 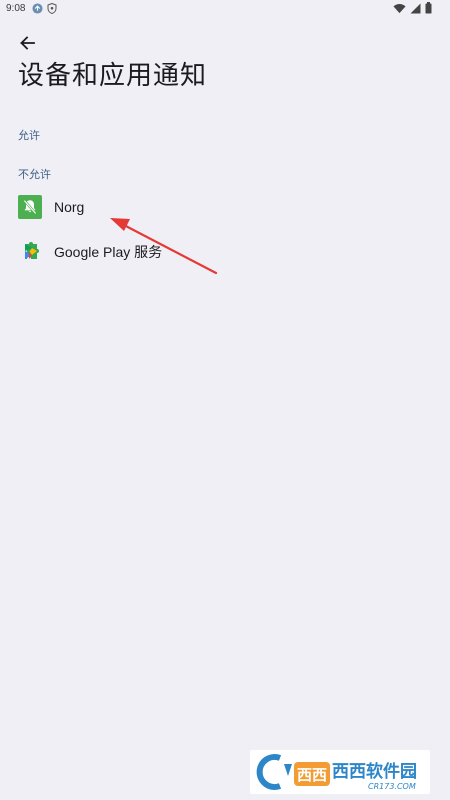 I want to click on cr173-logo-icon: 西西 西西软件园 CR173.COM, so click(x=336, y=772).